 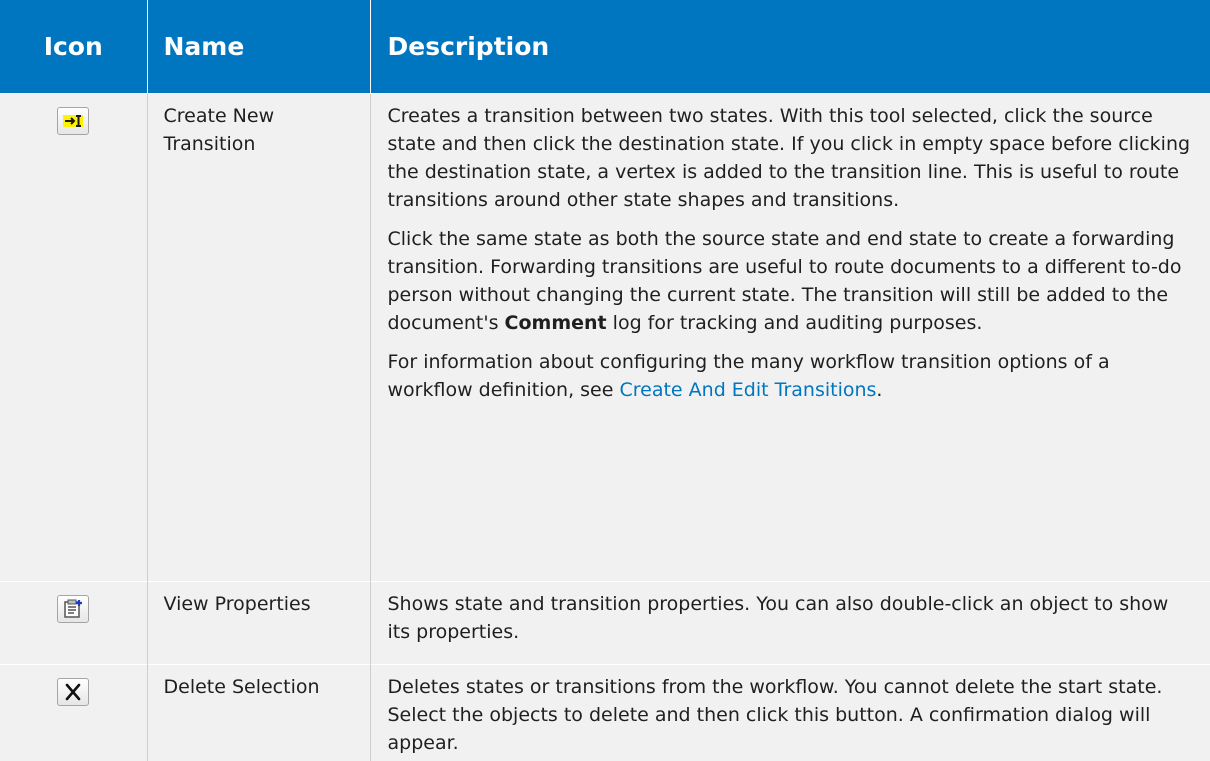 What do you see at coordinates (790, 47) in the screenshot?
I see `header-description: Description` at bounding box center [790, 47].